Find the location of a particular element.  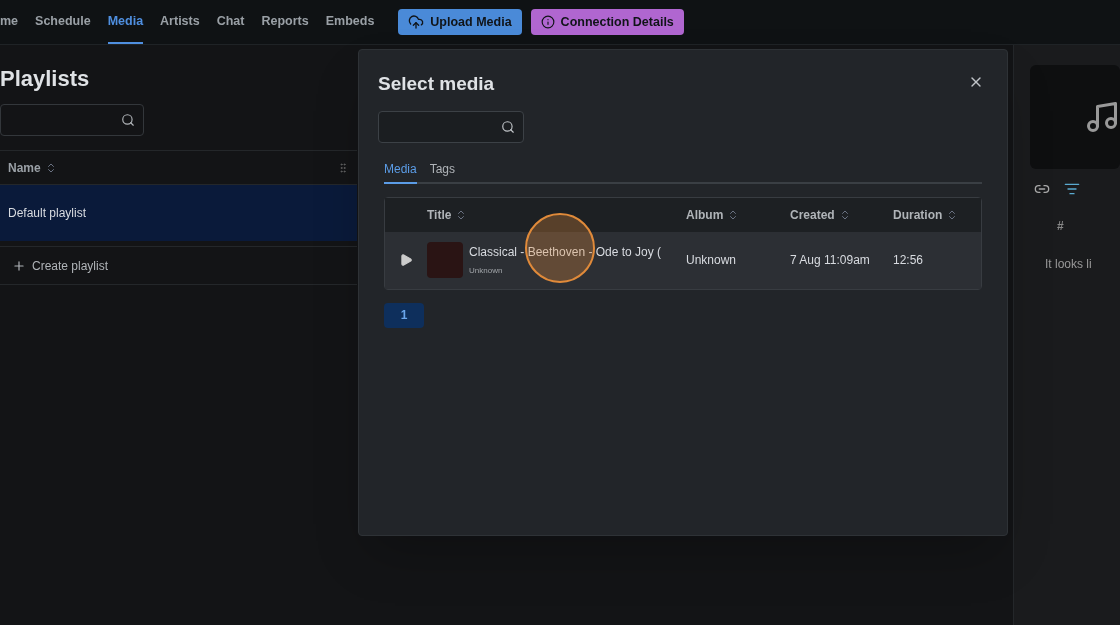

created-cell-text: 7 Aug 11:09am is located at coordinates (830, 260).